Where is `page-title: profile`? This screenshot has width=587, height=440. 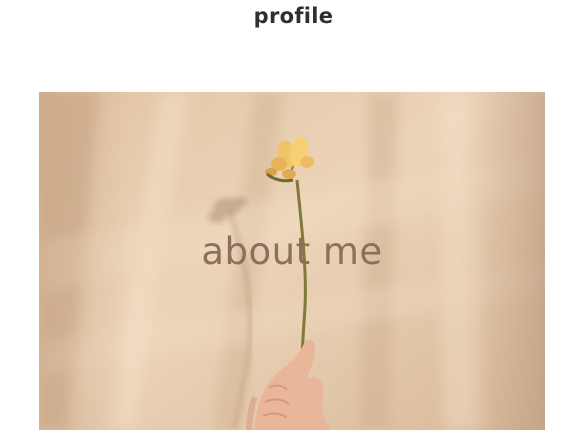 page-title: profile is located at coordinates (293, 16).